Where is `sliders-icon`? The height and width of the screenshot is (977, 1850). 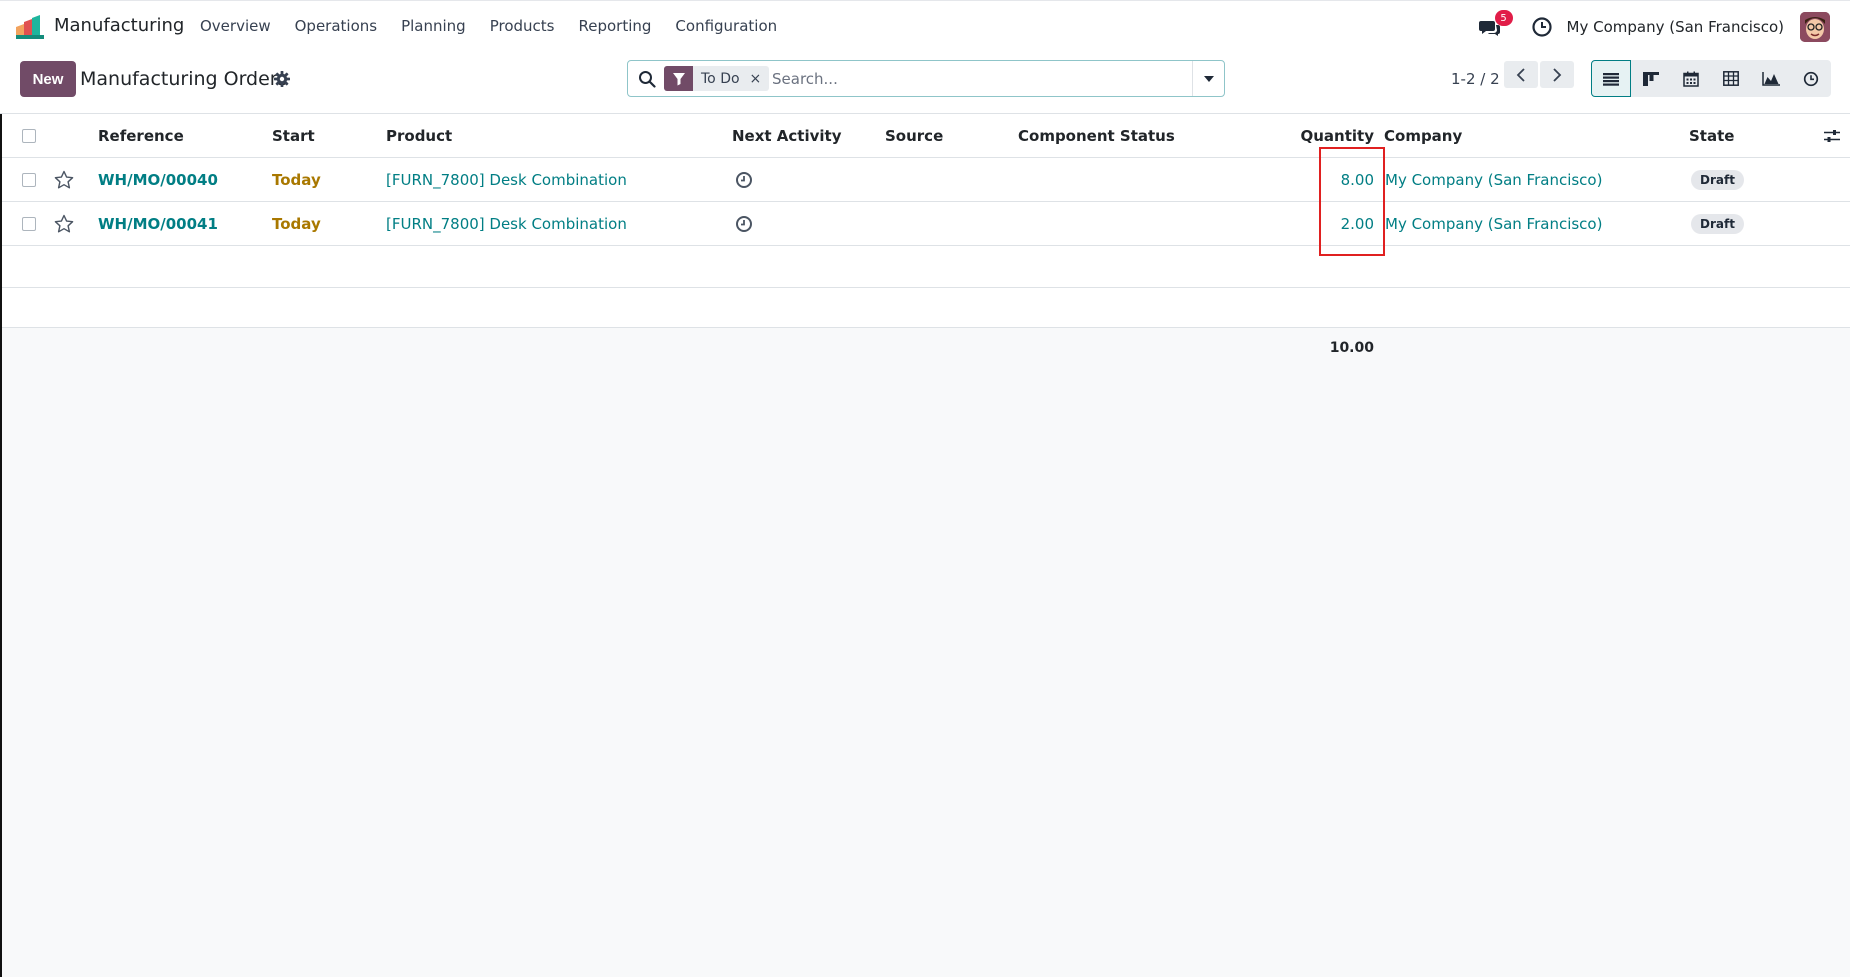
sliders-icon is located at coordinates (1832, 136).